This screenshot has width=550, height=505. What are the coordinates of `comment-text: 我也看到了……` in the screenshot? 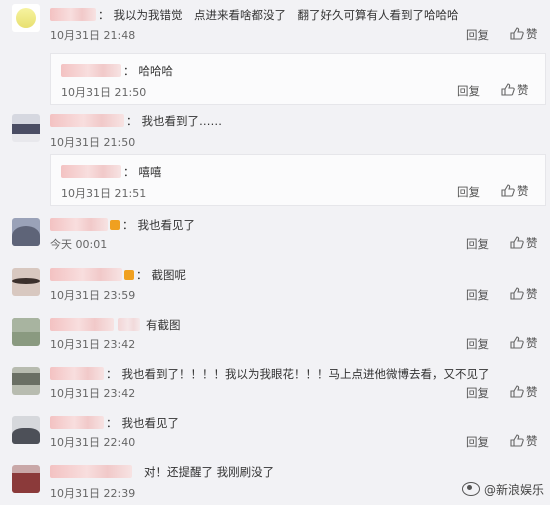 It's located at (182, 121).